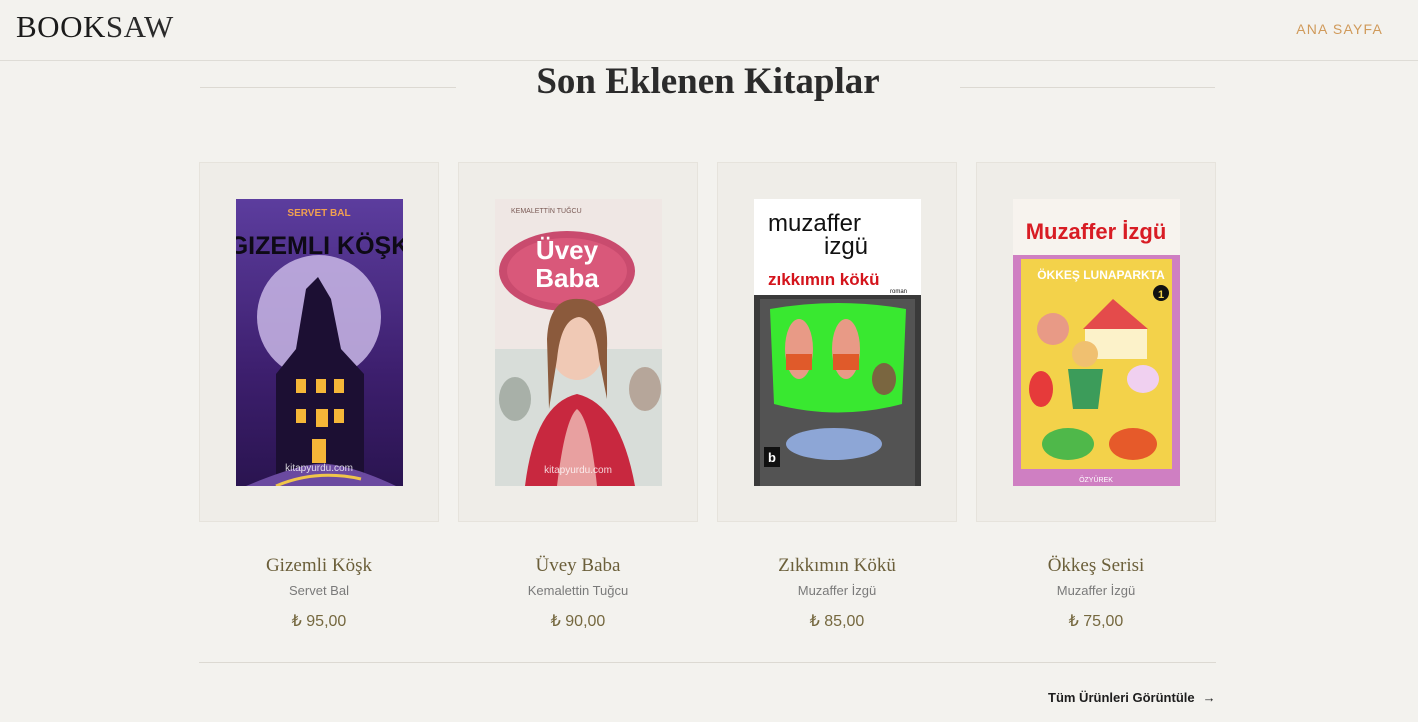  I want to click on book-cover-image: SERVET BAL GIZEMLI KÖŞK kitapyurdu.com, so click(319, 342).